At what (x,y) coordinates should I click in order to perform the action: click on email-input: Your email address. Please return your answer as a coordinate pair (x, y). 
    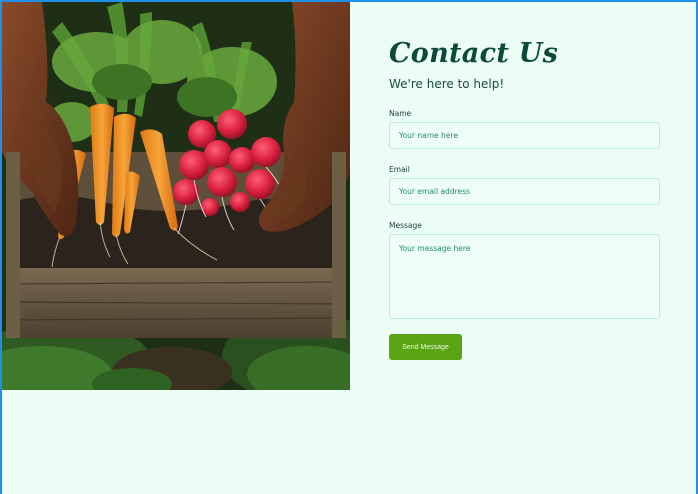
    Looking at the image, I should click on (524, 191).